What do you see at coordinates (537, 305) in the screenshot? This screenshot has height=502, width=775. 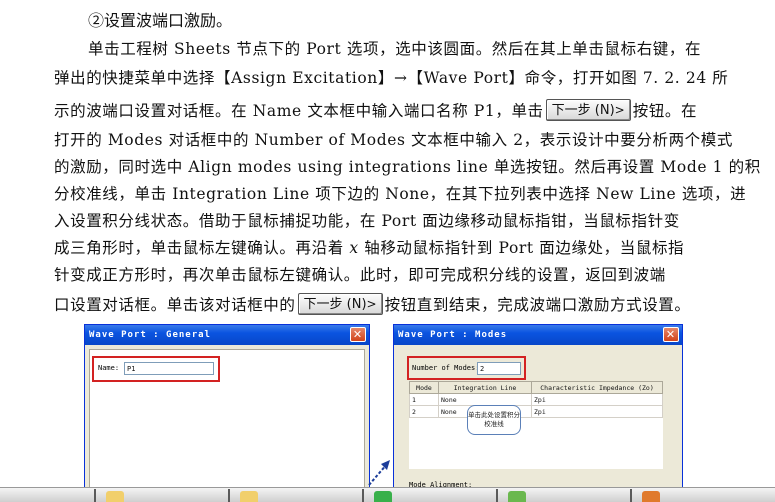 I see `paragraph-text: 按钮直到结束，完成波端口激励方式设置。` at bounding box center [537, 305].